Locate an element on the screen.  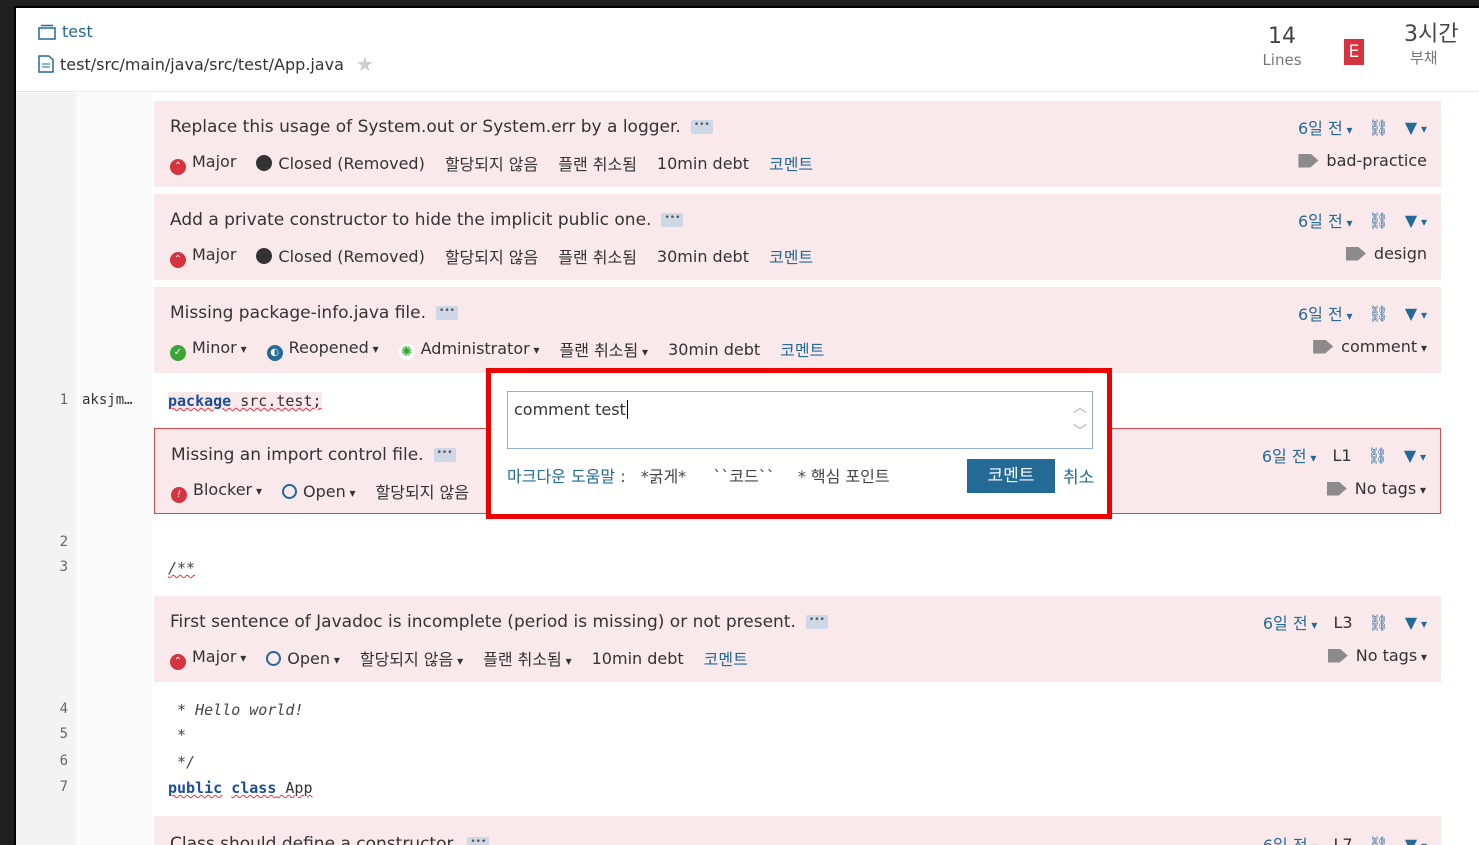
cancel-link: 취소 is located at coordinates (1078, 475).